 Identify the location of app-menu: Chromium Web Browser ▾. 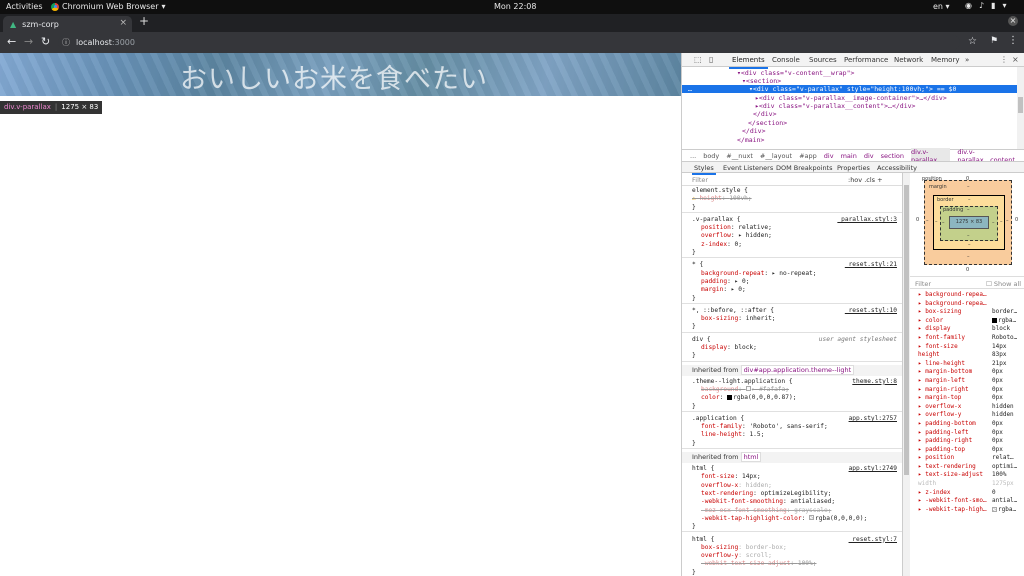
(108, 6).